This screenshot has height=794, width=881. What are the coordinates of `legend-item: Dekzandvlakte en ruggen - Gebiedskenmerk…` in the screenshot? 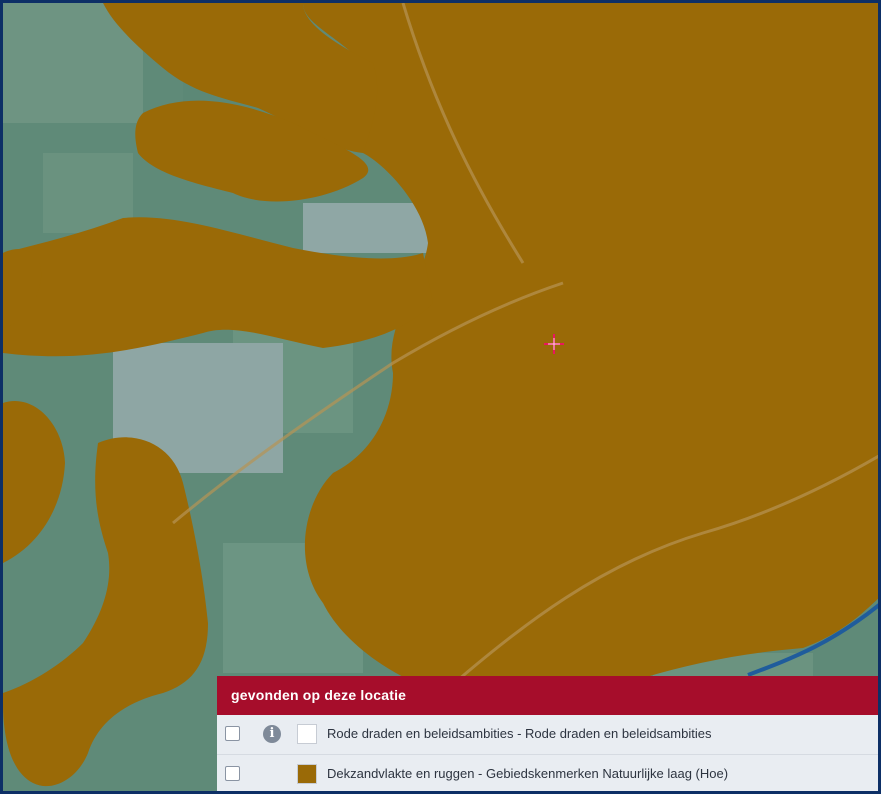 It's located at (547, 773).